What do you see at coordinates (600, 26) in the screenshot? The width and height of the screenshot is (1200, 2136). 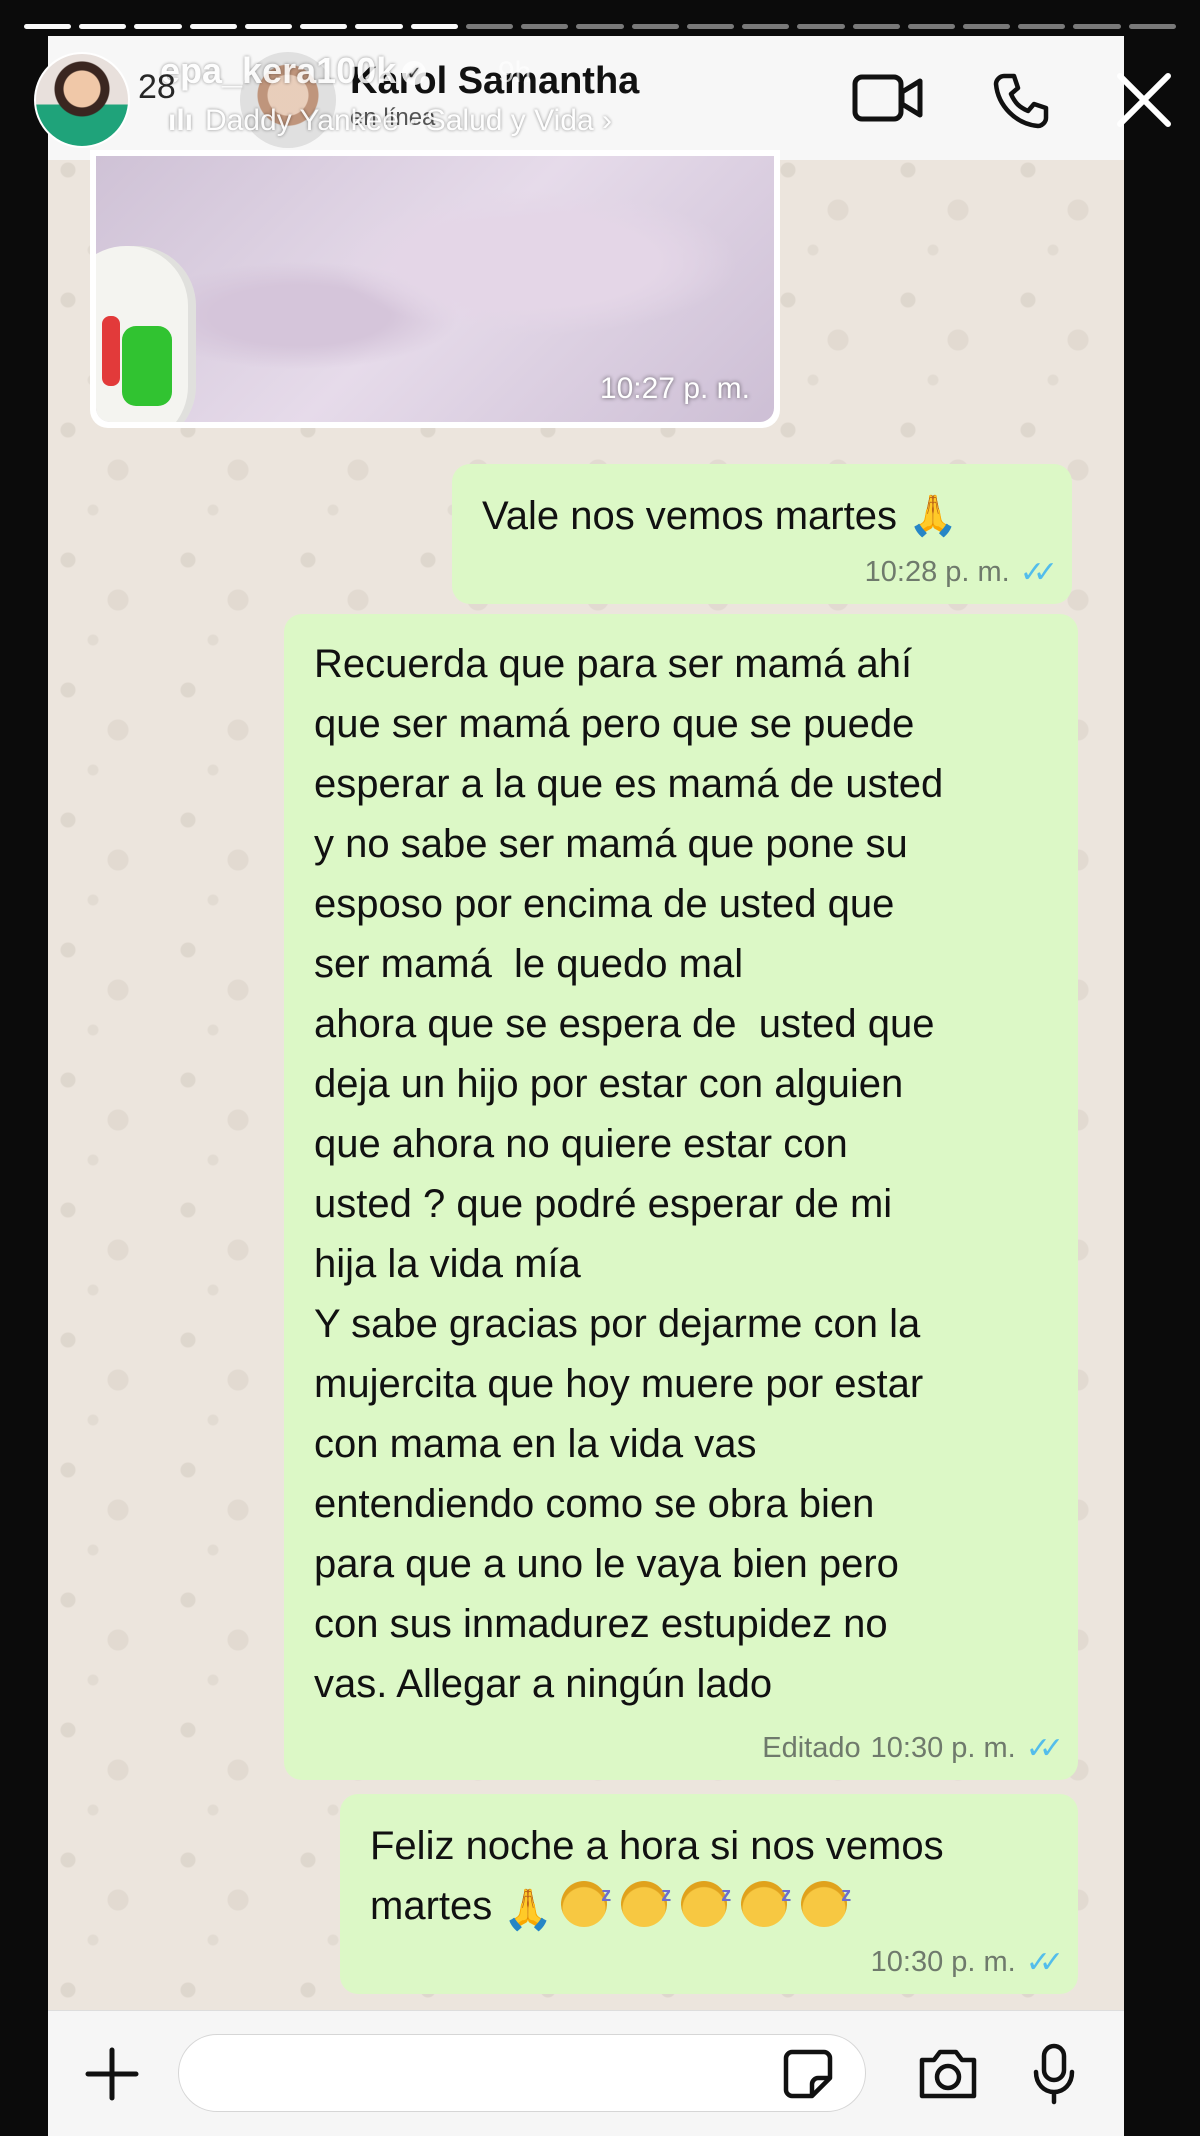 I see `story-progress` at bounding box center [600, 26].